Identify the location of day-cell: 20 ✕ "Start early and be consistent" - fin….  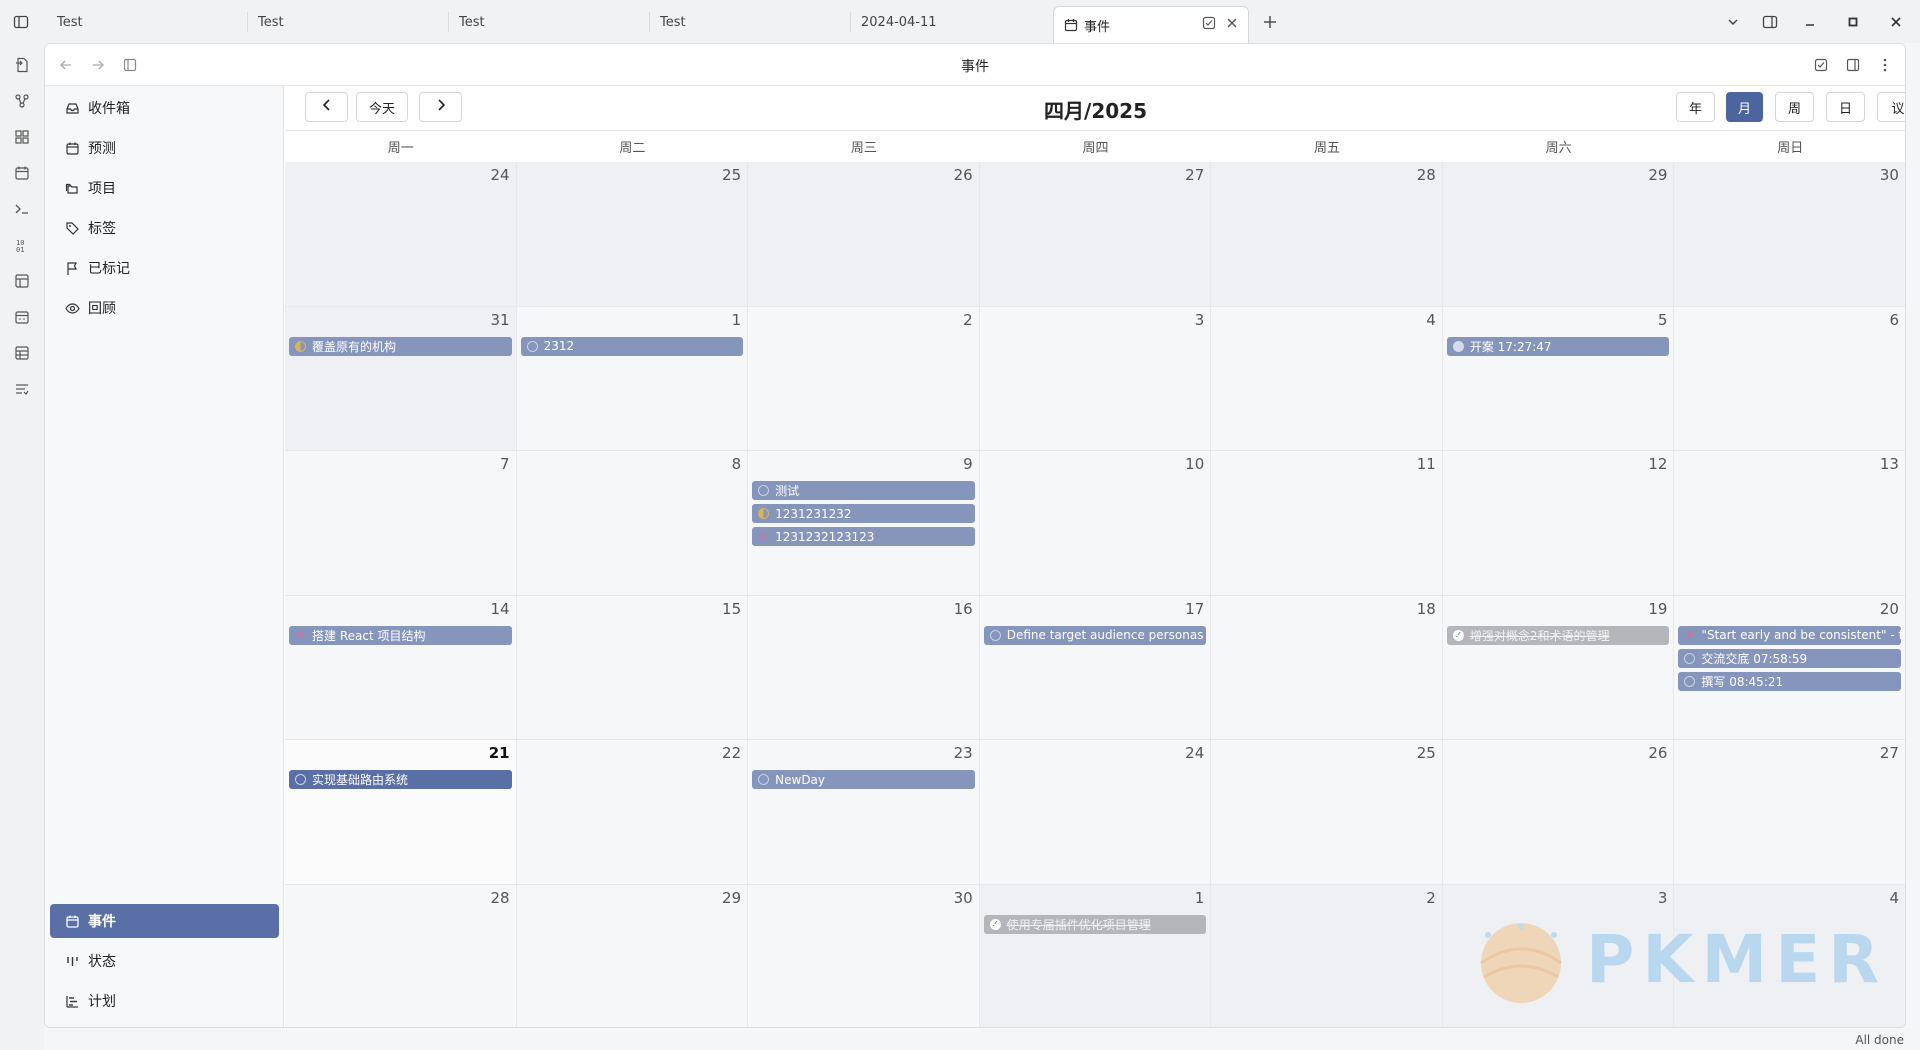
(1789, 667).